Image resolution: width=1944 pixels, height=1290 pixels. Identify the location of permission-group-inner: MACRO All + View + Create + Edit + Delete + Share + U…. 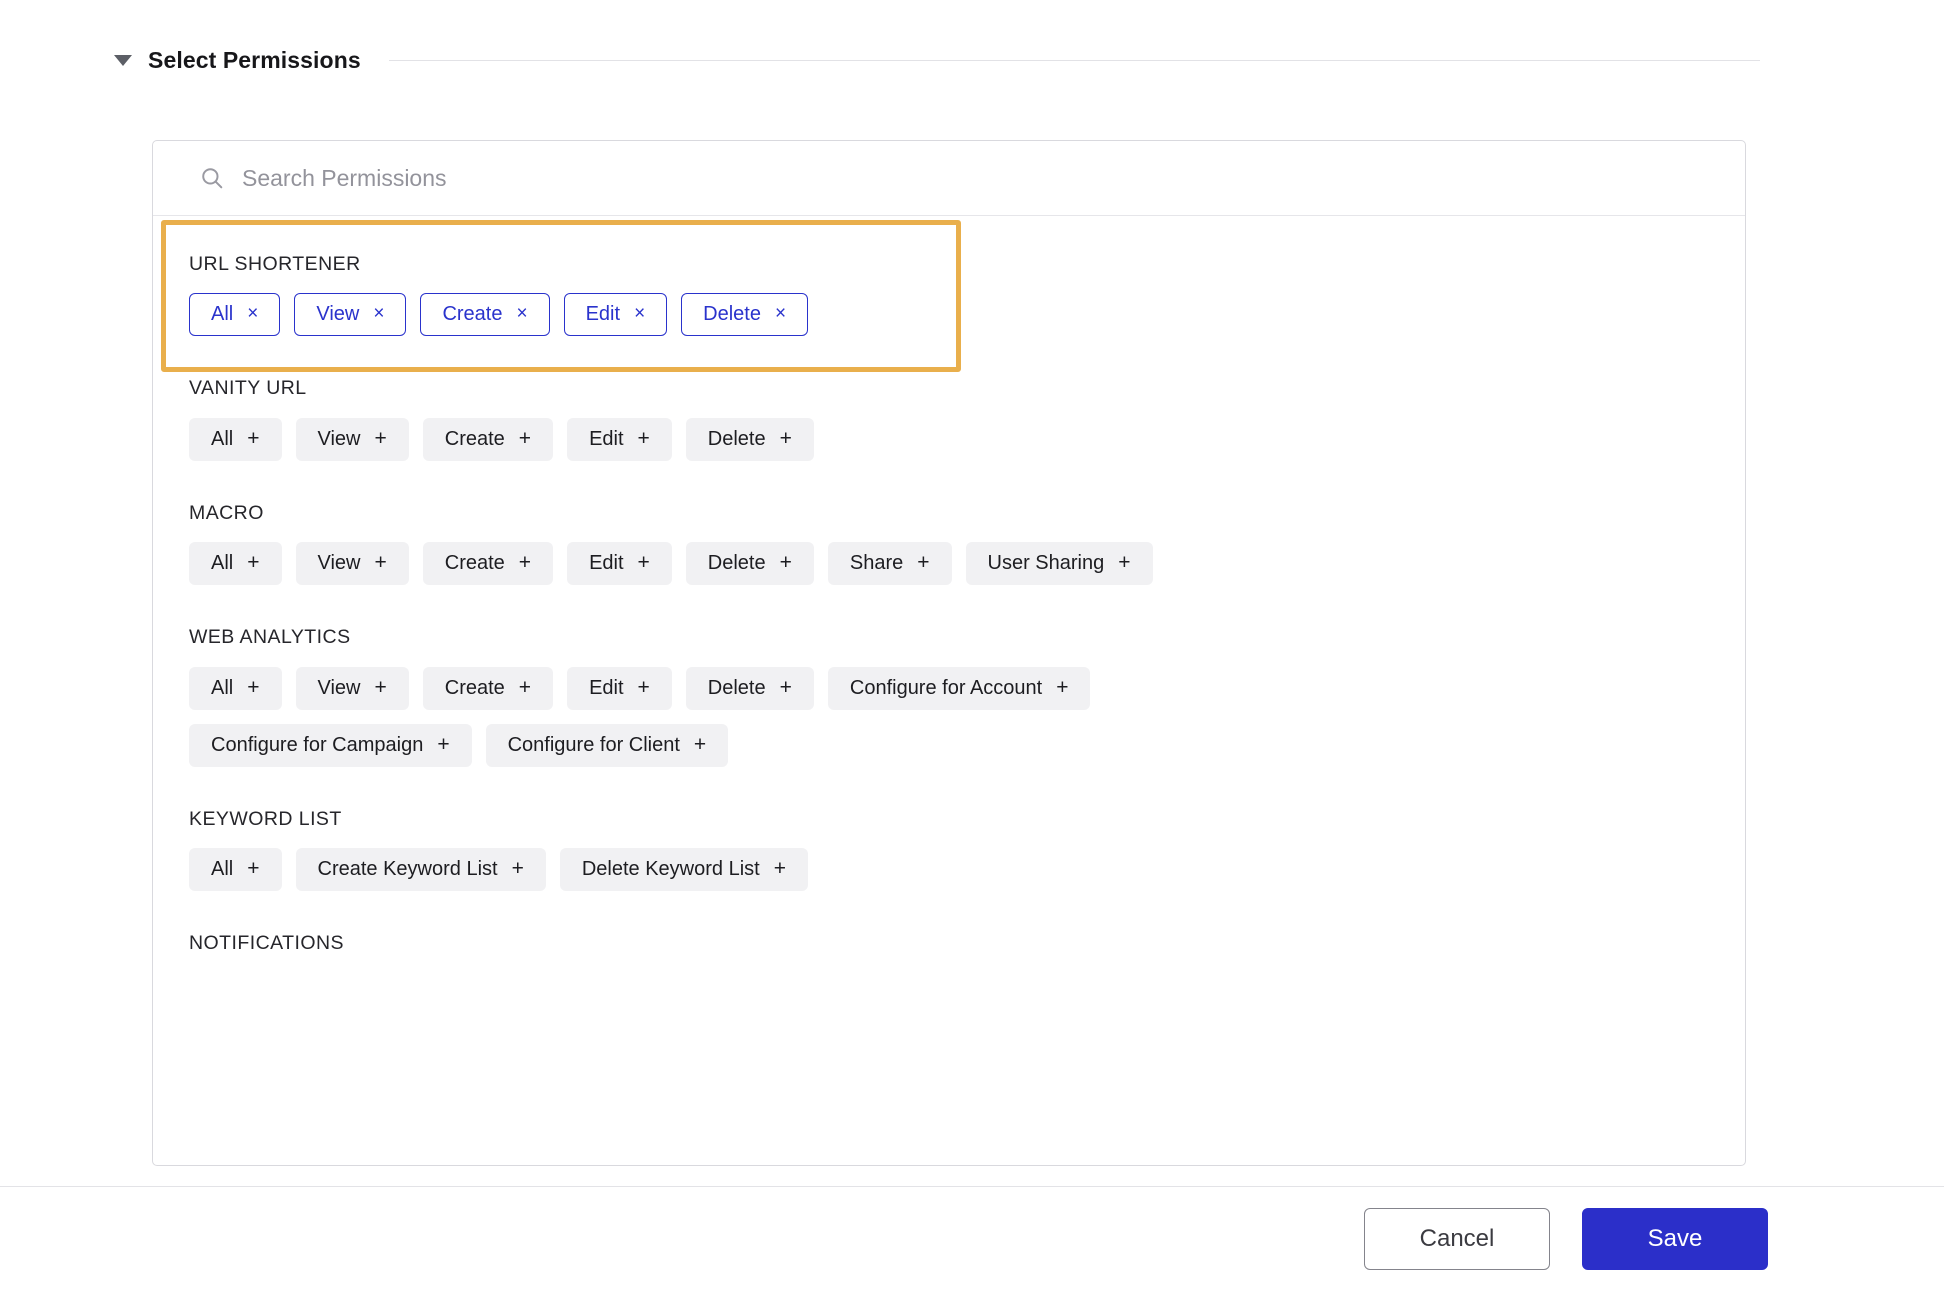
(949, 530).